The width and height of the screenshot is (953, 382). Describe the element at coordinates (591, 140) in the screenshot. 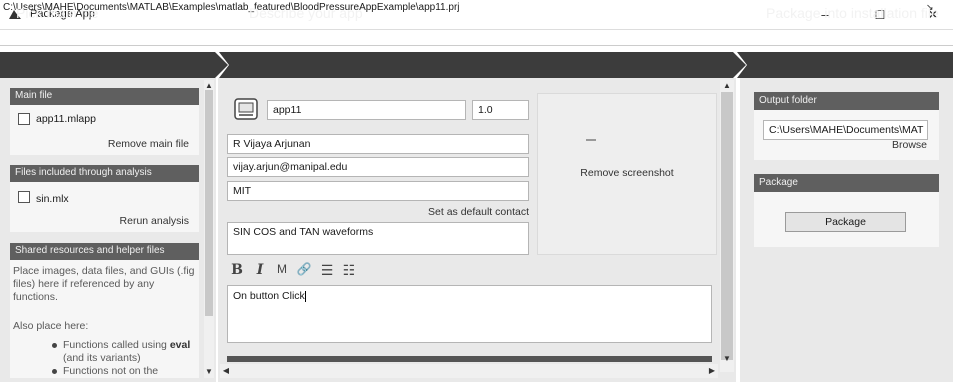

I see `screenshot-thumbnail` at that location.